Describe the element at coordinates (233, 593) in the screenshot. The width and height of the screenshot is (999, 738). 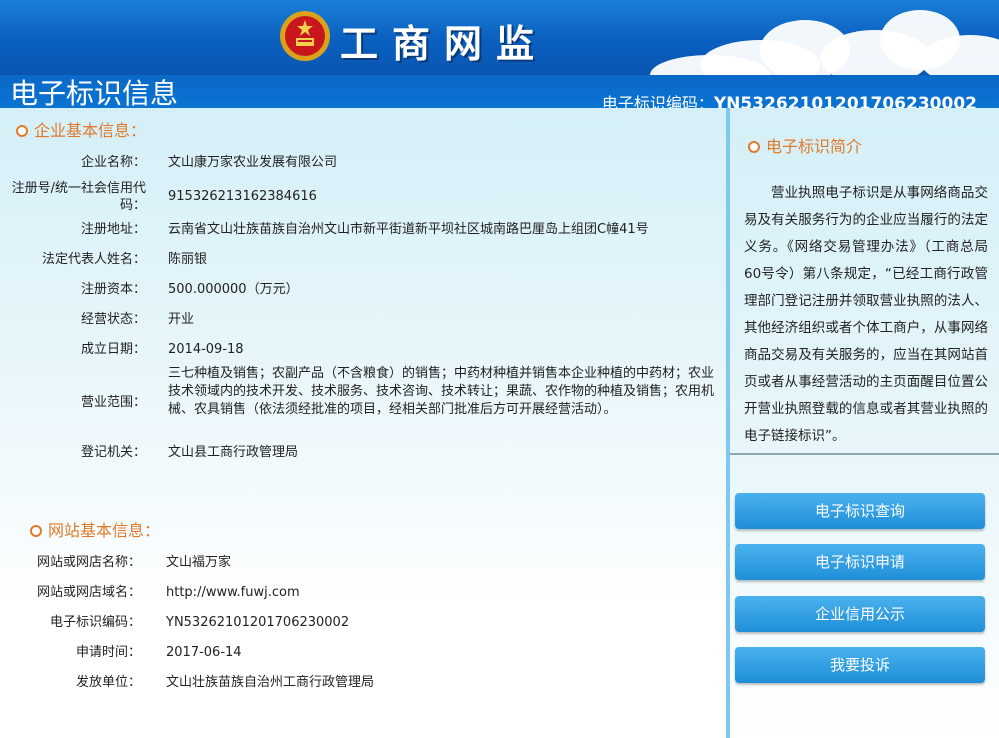
I see `website-domain-link: http://www.fuwj.com` at that location.